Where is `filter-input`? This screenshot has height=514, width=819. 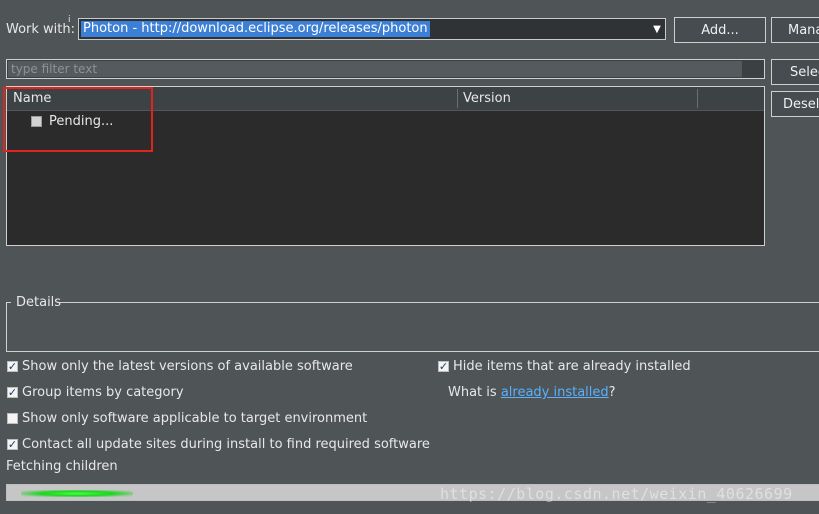
filter-input is located at coordinates (375, 69).